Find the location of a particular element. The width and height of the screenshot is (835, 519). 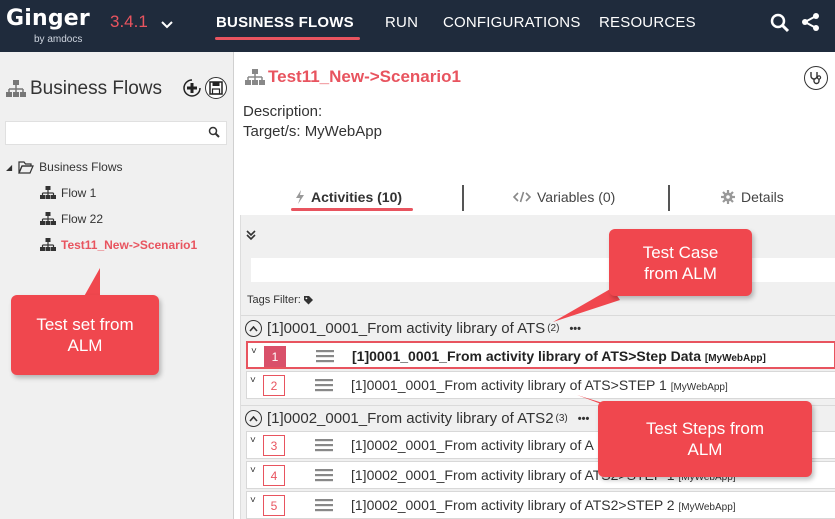

test-case-callout: Test Case from ALM is located at coordinates (680, 262).